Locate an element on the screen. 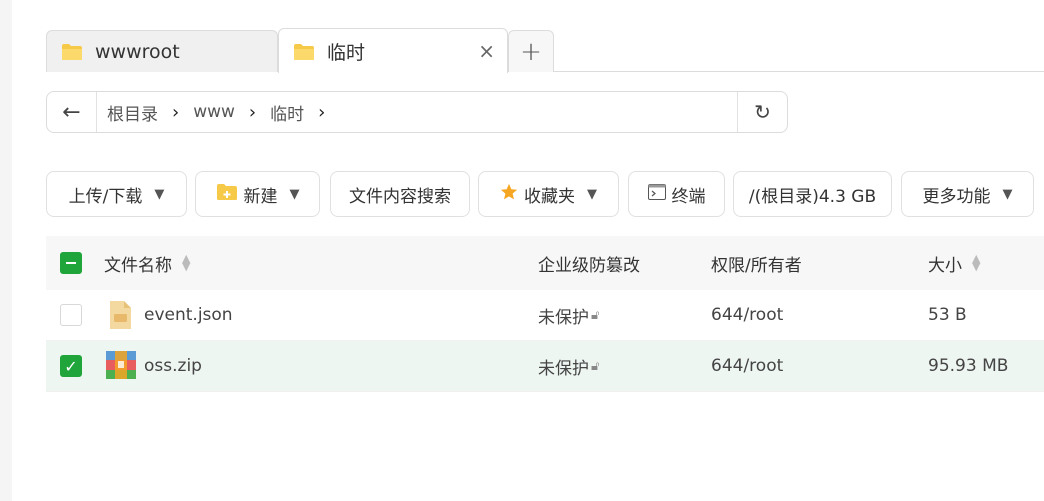 The image size is (1044, 501). row-checkbox is located at coordinates (71, 315).